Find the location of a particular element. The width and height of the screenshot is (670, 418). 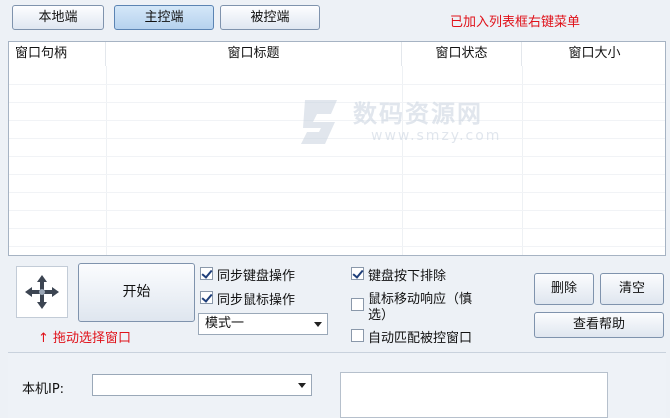

move-crosshair-icon is located at coordinates (42, 292).